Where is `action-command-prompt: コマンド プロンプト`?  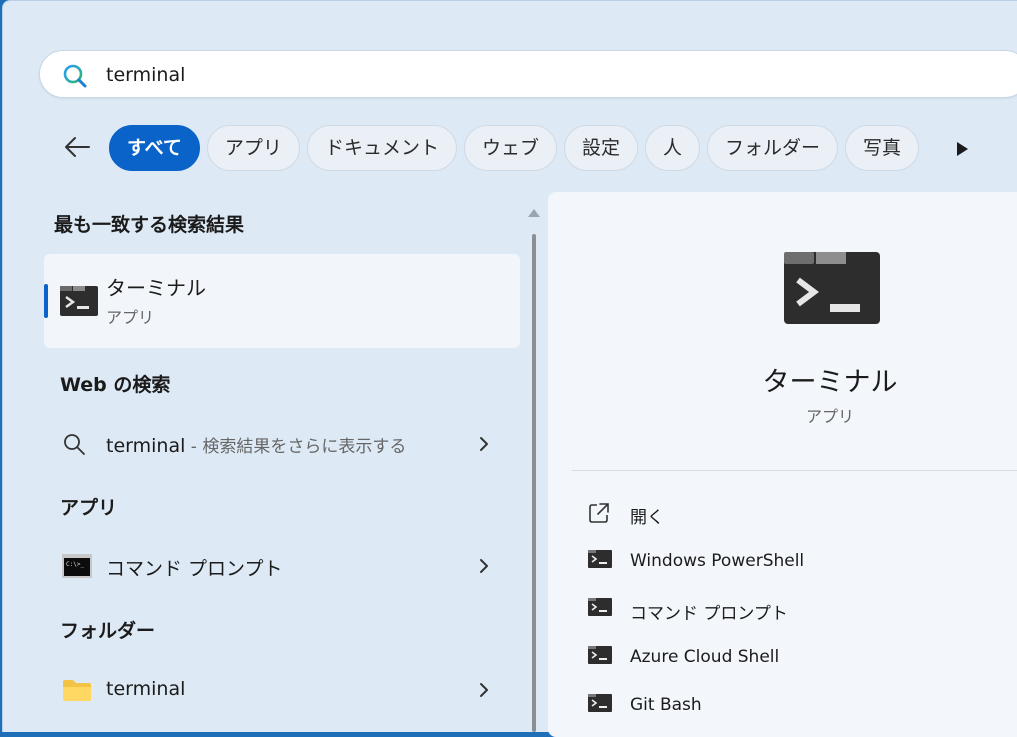 action-command-prompt: コマンド プロンプト is located at coordinates (799, 610).